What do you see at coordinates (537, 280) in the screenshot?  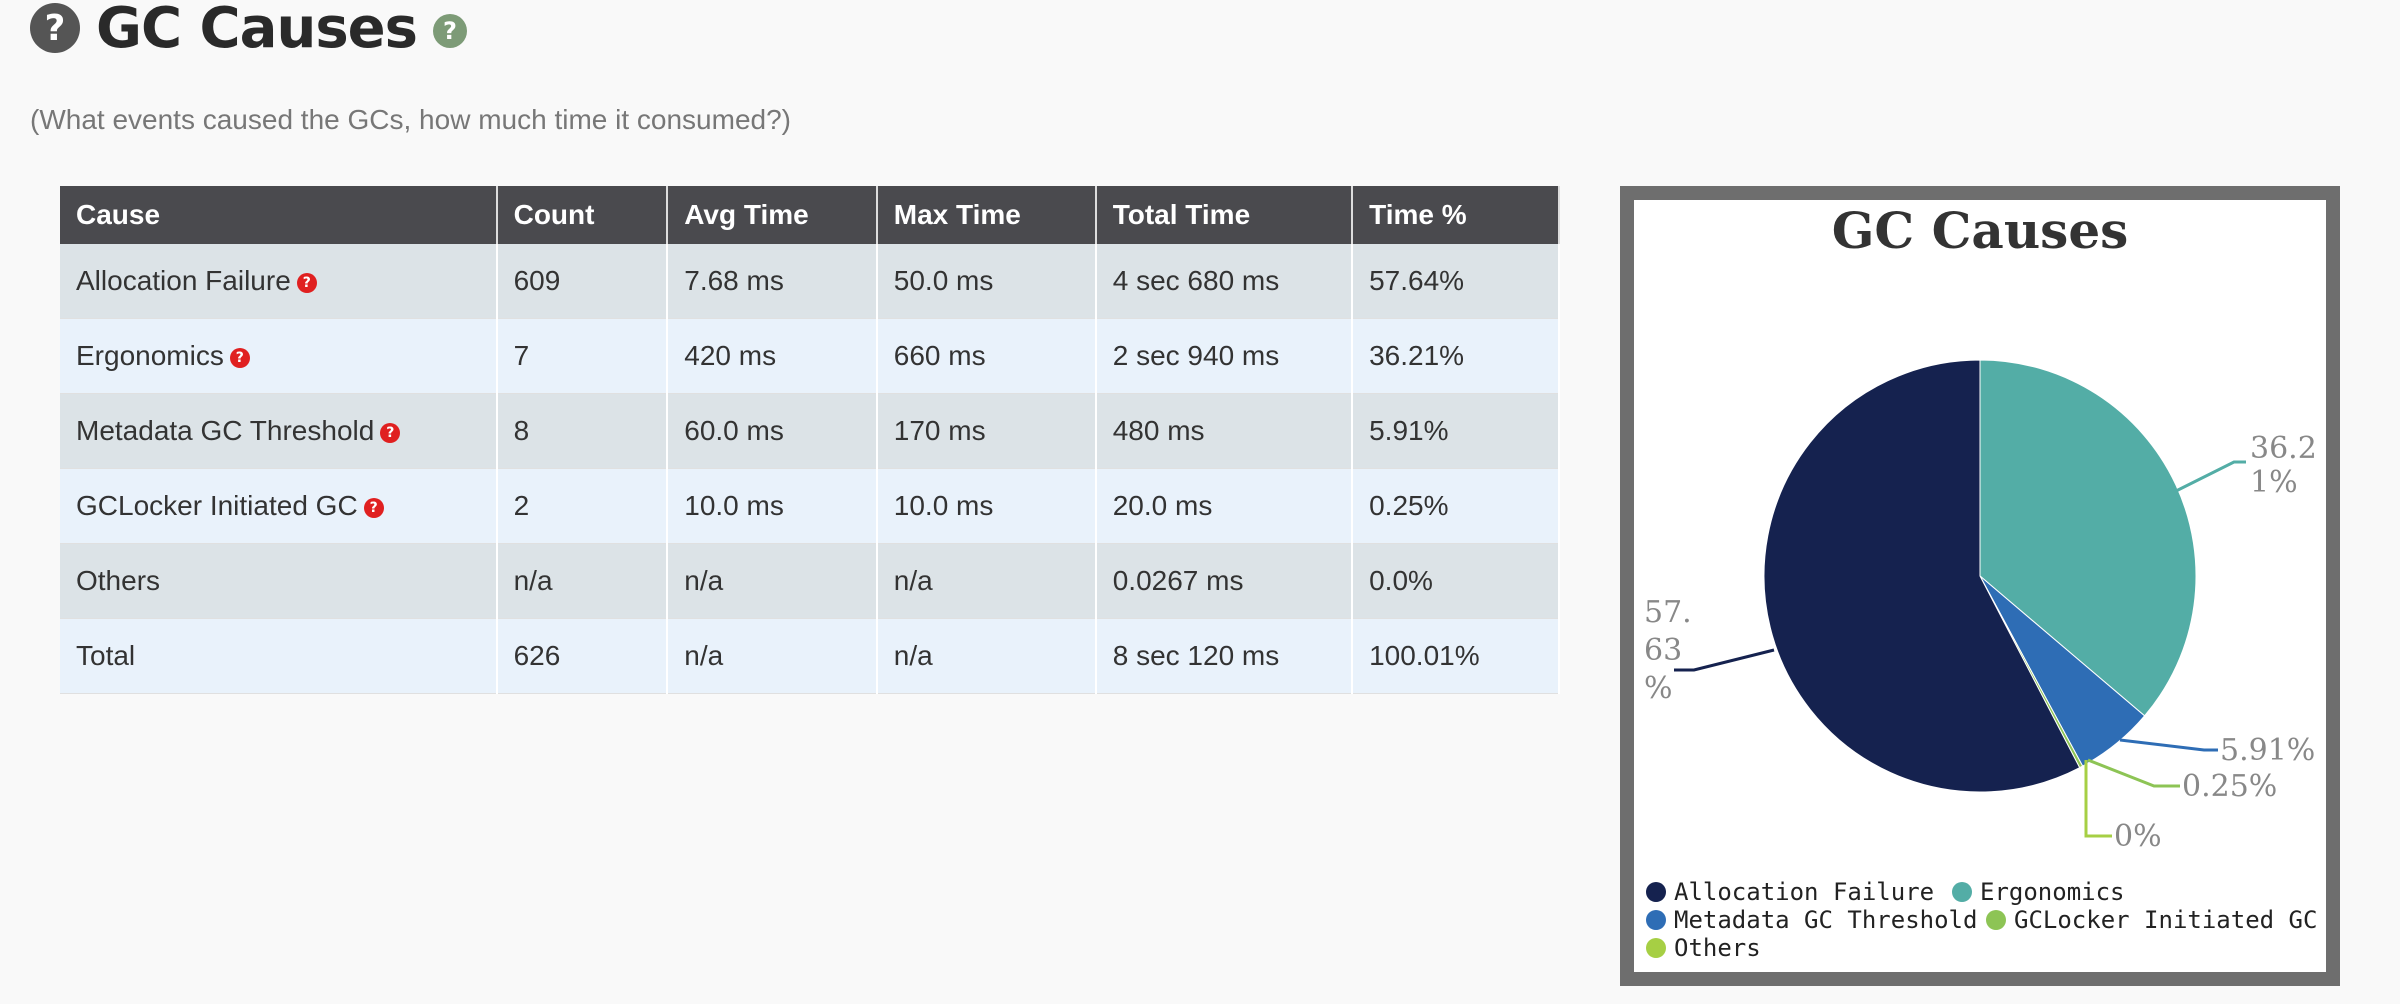 I see `cell-value: 609` at bounding box center [537, 280].